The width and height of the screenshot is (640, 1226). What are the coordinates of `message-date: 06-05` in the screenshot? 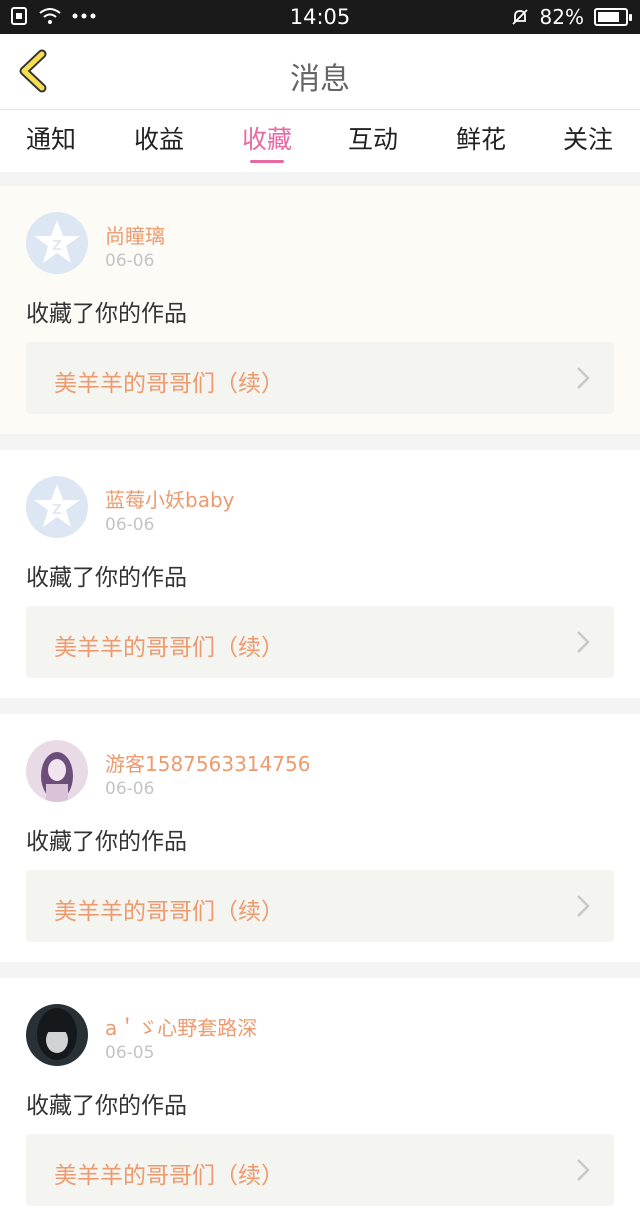 It's located at (130, 1053).